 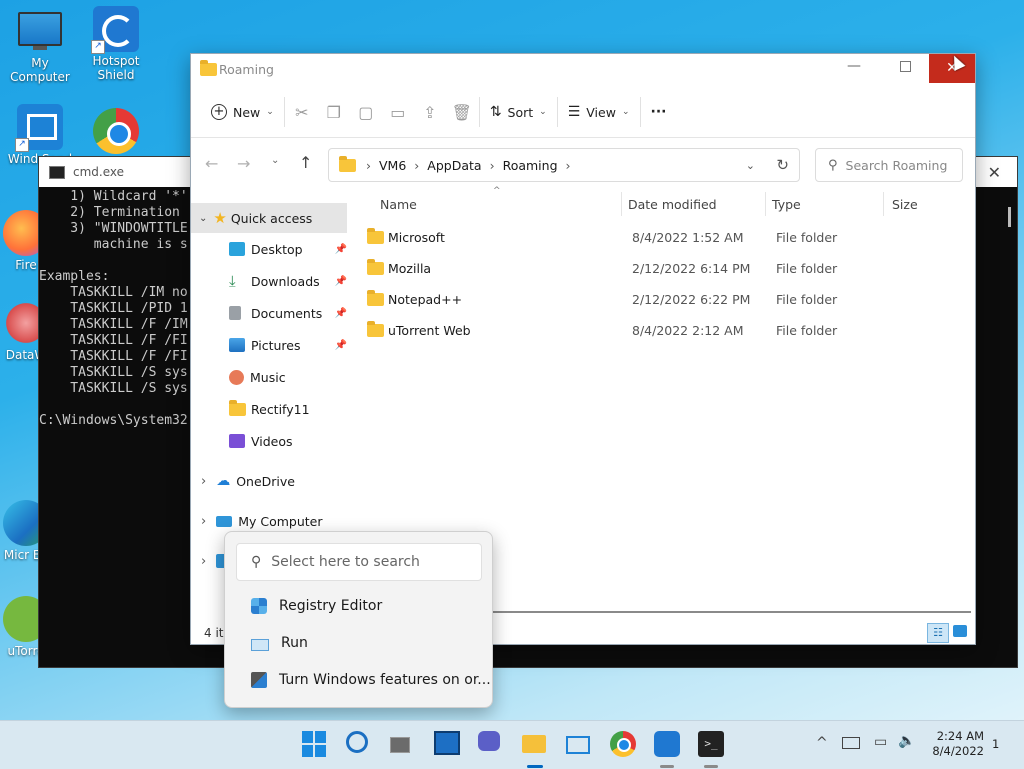 I want to click on more-icon: ···, so click(x=658, y=112).